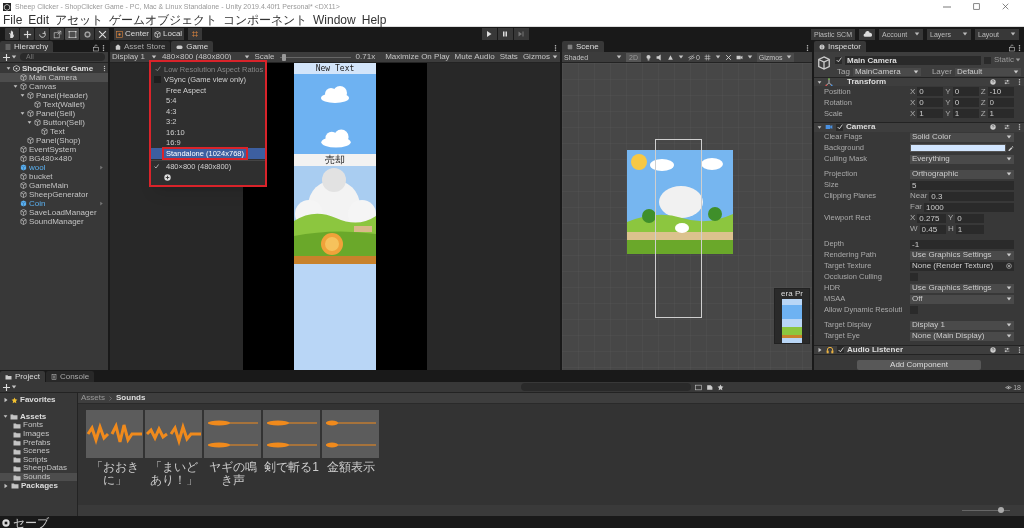 The width and height of the screenshot is (1024, 528). I want to click on input-field: 0.45, so click(932, 229).